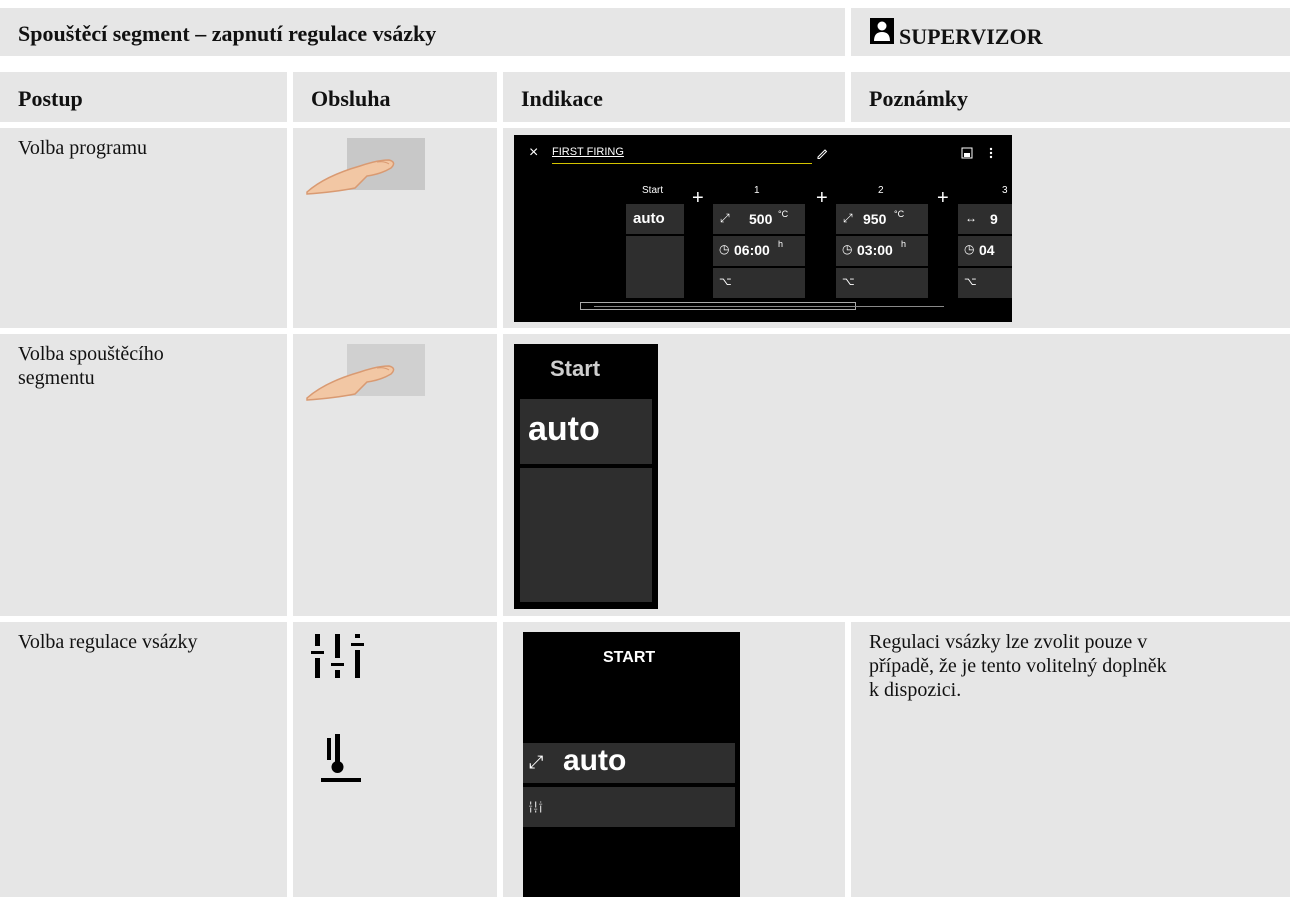 The image size is (1290, 897). Describe the element at coordinates (575, 368) in the screenshot. I see `start-title: Start` at that location.